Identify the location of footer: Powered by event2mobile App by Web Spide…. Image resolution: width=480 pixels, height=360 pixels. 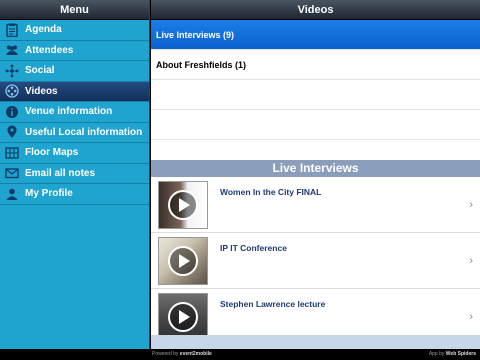
(240, 354).